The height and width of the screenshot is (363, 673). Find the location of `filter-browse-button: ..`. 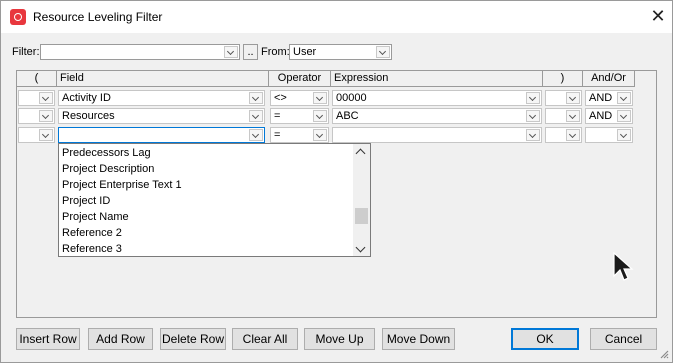

filter-browse-button: .. is located at coordinates (250, 52).